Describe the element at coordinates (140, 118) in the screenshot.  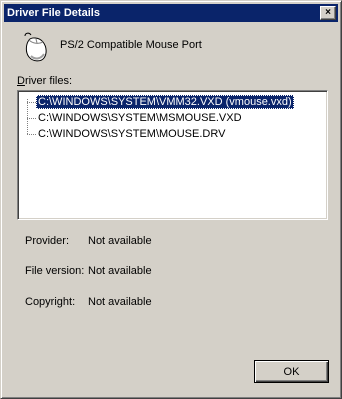
I see `list-item-path: C:\WINDOWS\SYSTEM\MSMOUSE.VXD` at that location.